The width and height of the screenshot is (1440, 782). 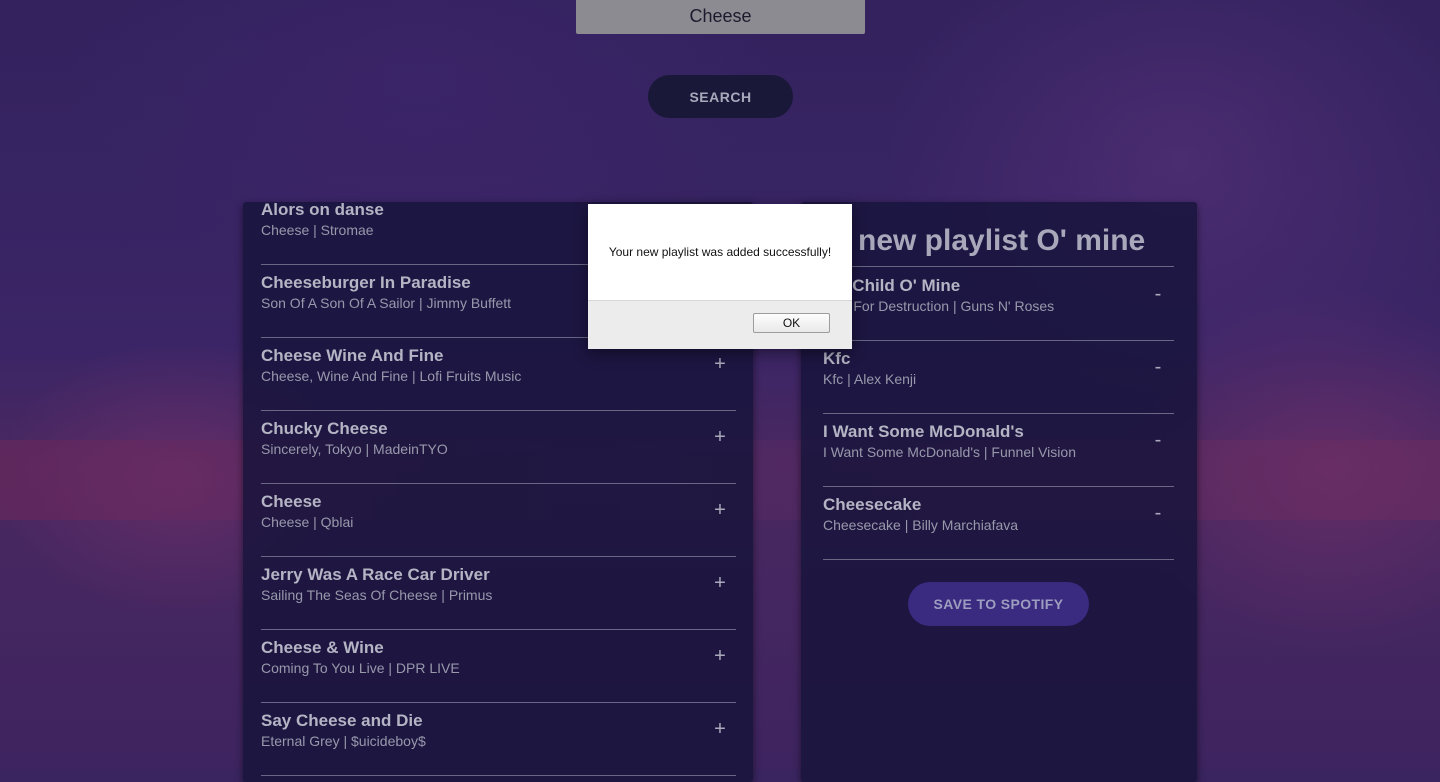 I want to click on track-info: Cheesecake | Billy Marchiafava, so click(x=921, y=525).